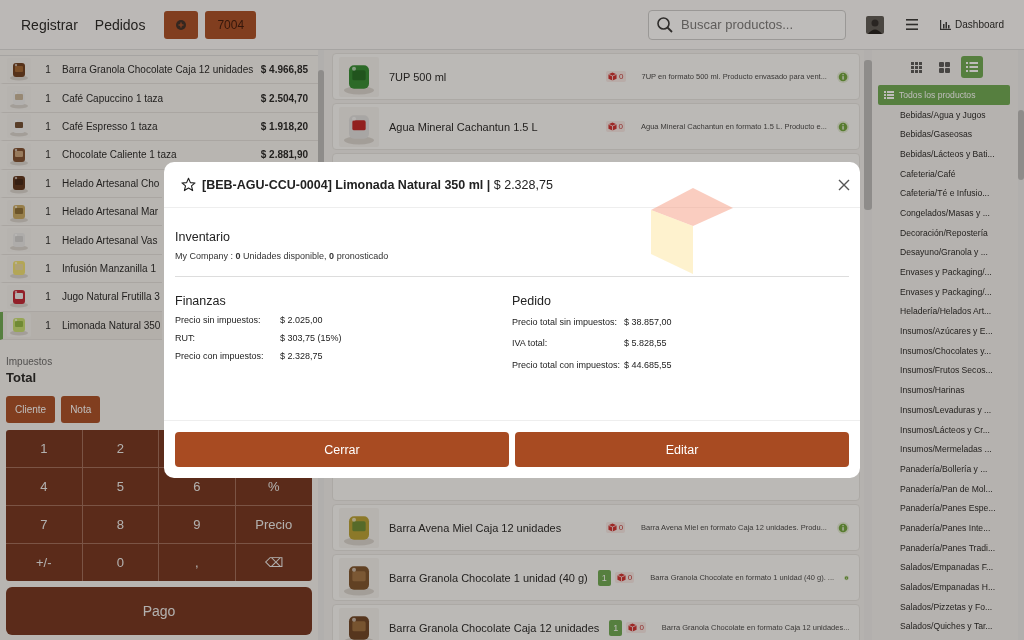 The width and height of the screenshot is (1024, 640). I want to click on order-line: 1 Helado Artesanal Mar, so click(81, 212).